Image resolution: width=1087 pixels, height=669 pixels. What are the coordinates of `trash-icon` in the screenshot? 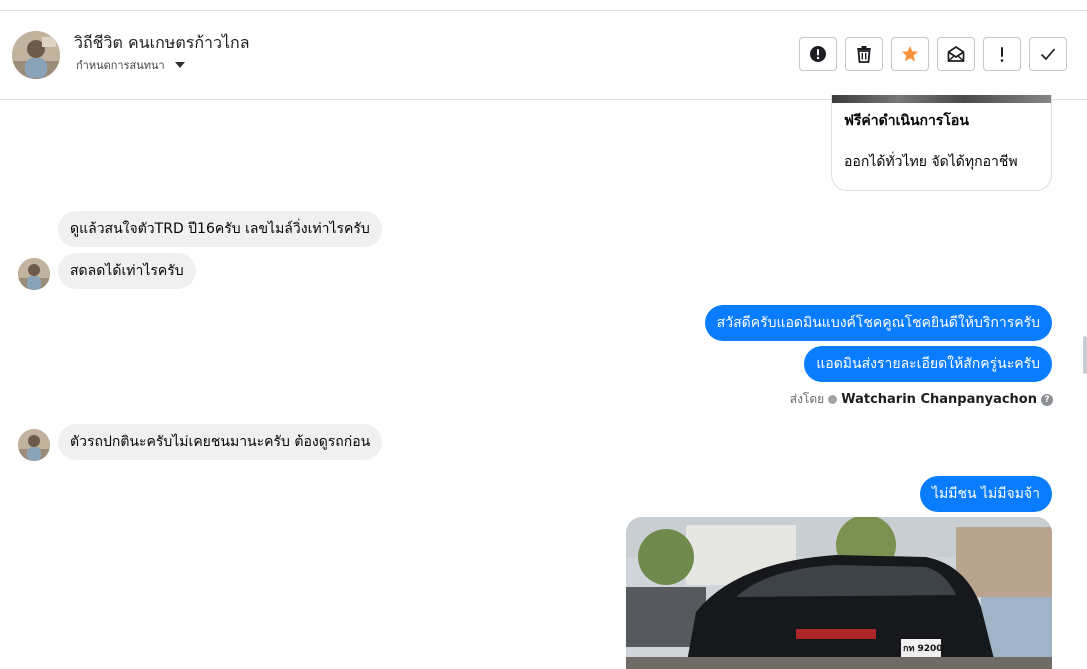 It's located at (864, 54).